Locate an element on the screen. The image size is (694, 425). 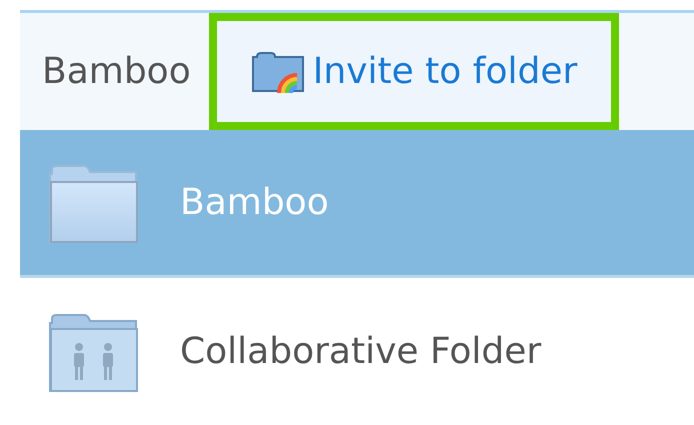
breadcrumb: Bamboo is located at coordinates (116, 71).